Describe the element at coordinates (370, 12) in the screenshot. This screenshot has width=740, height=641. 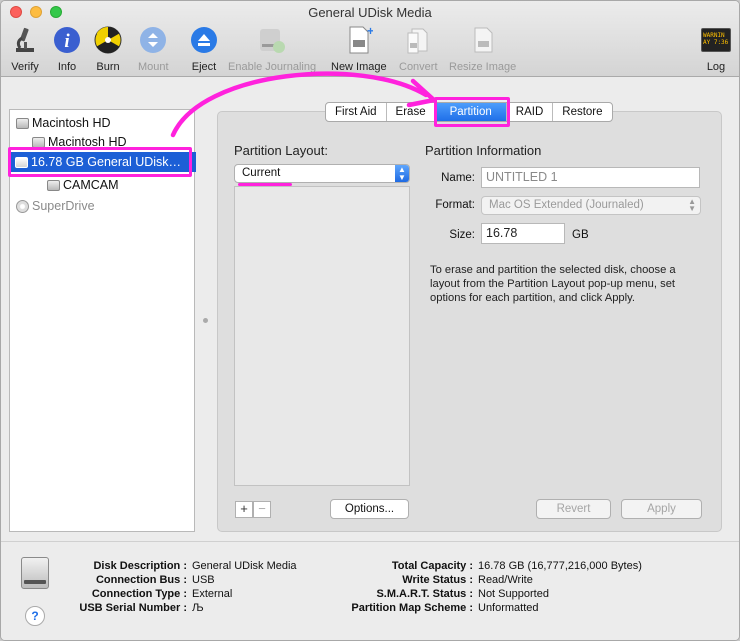
I see `window-title: General UDisk Media` at that location.